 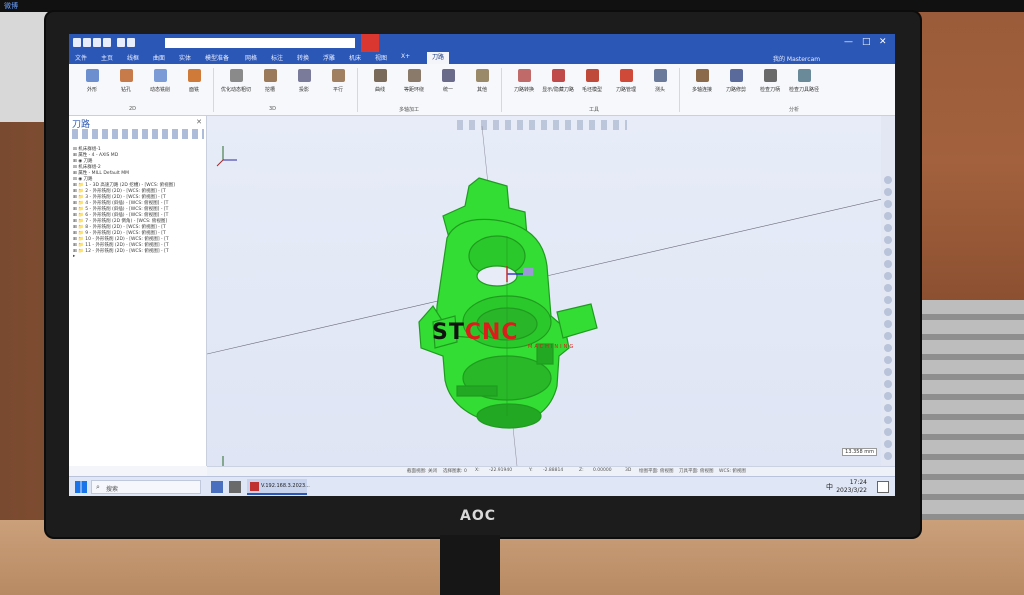 What do you see at coordinates (121, 42) in the screenshot?
I see `undo-icon` at bounding box center [121, 42].